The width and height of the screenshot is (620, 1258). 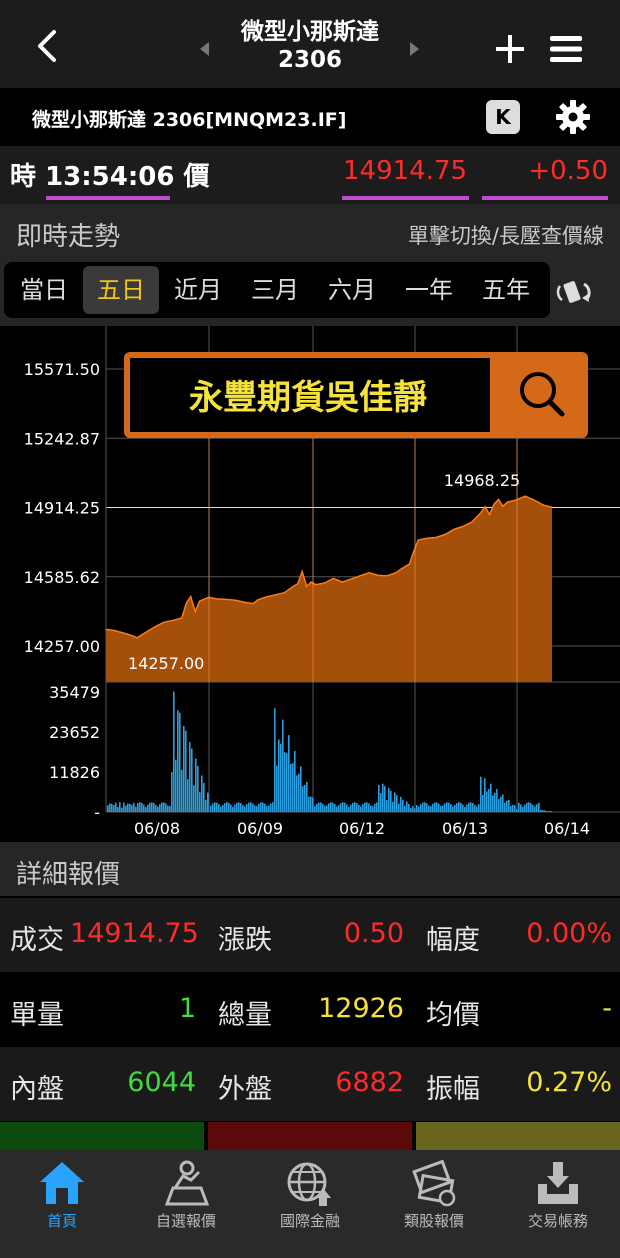 I want to click on detail-title: 詳細報價, so click(x=68, y=875).